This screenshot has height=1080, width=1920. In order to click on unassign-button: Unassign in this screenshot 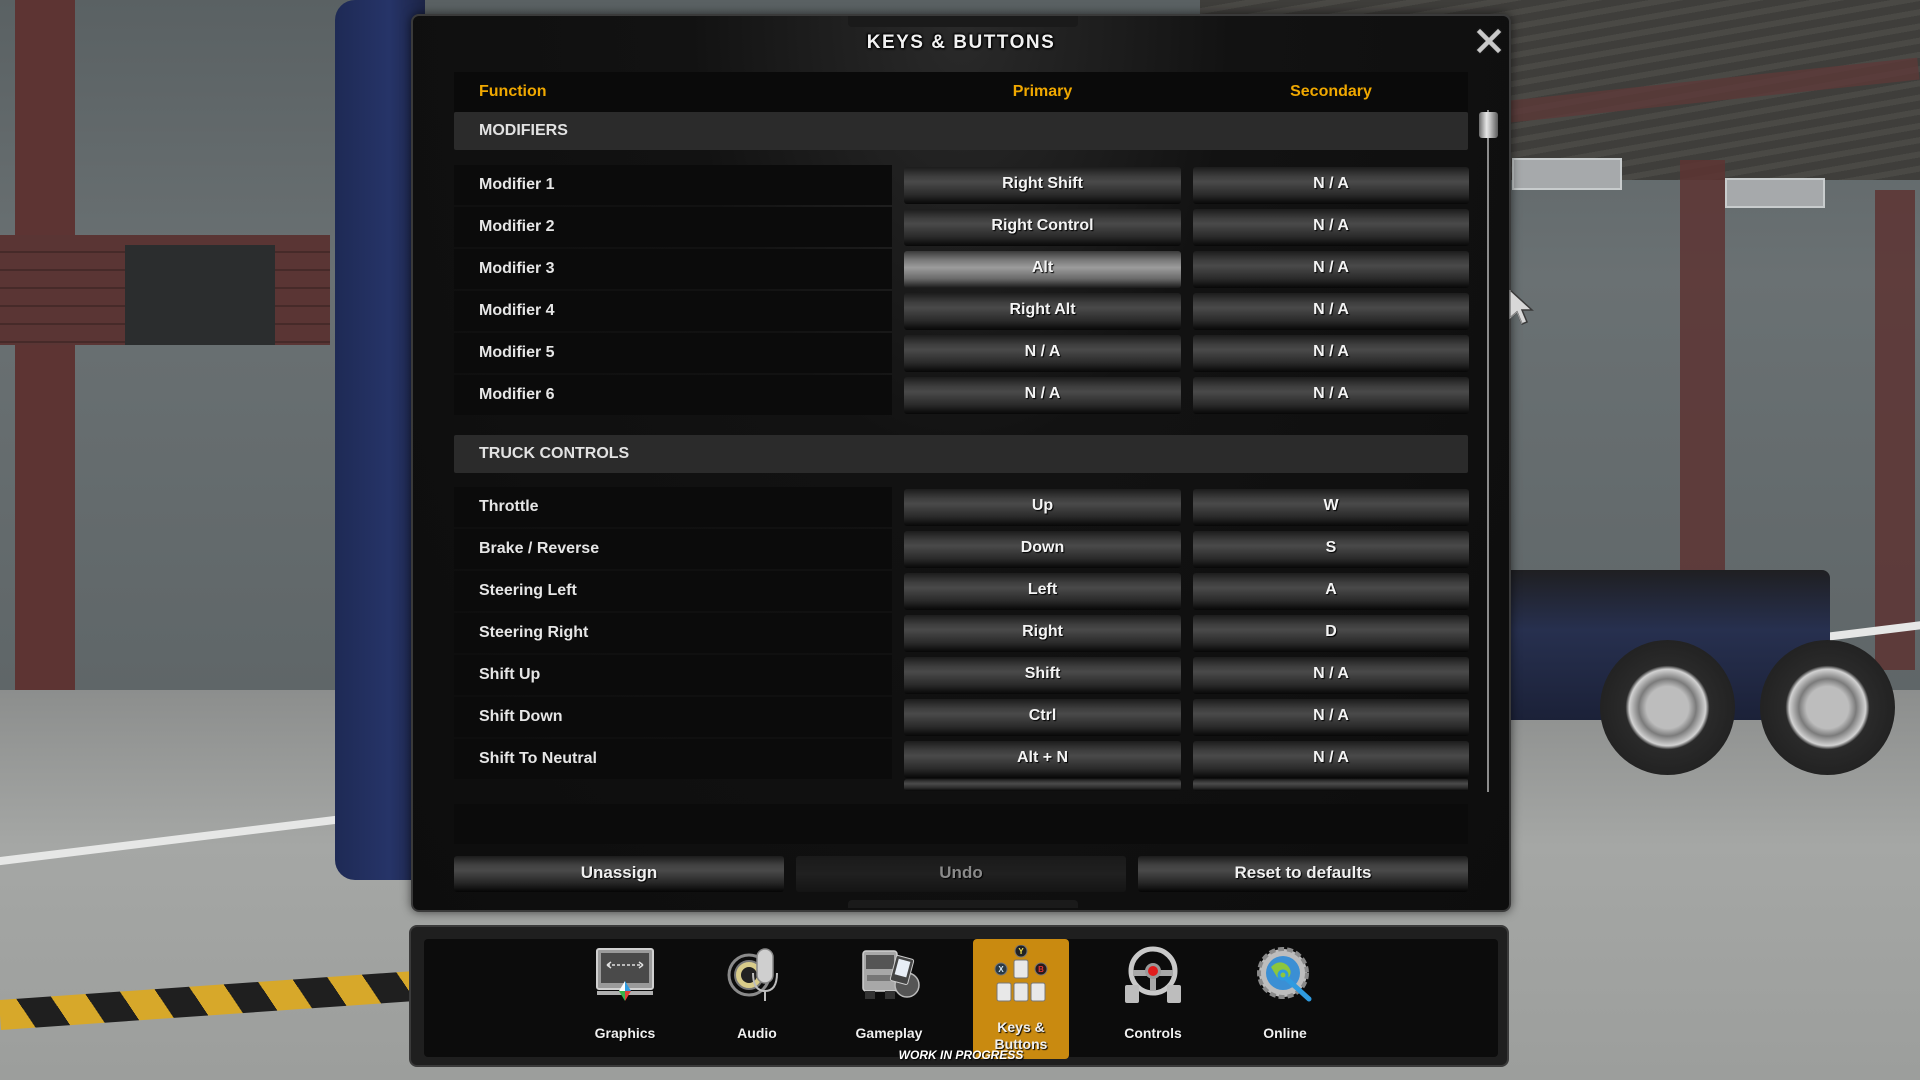, I will do `click(619, 874)`.